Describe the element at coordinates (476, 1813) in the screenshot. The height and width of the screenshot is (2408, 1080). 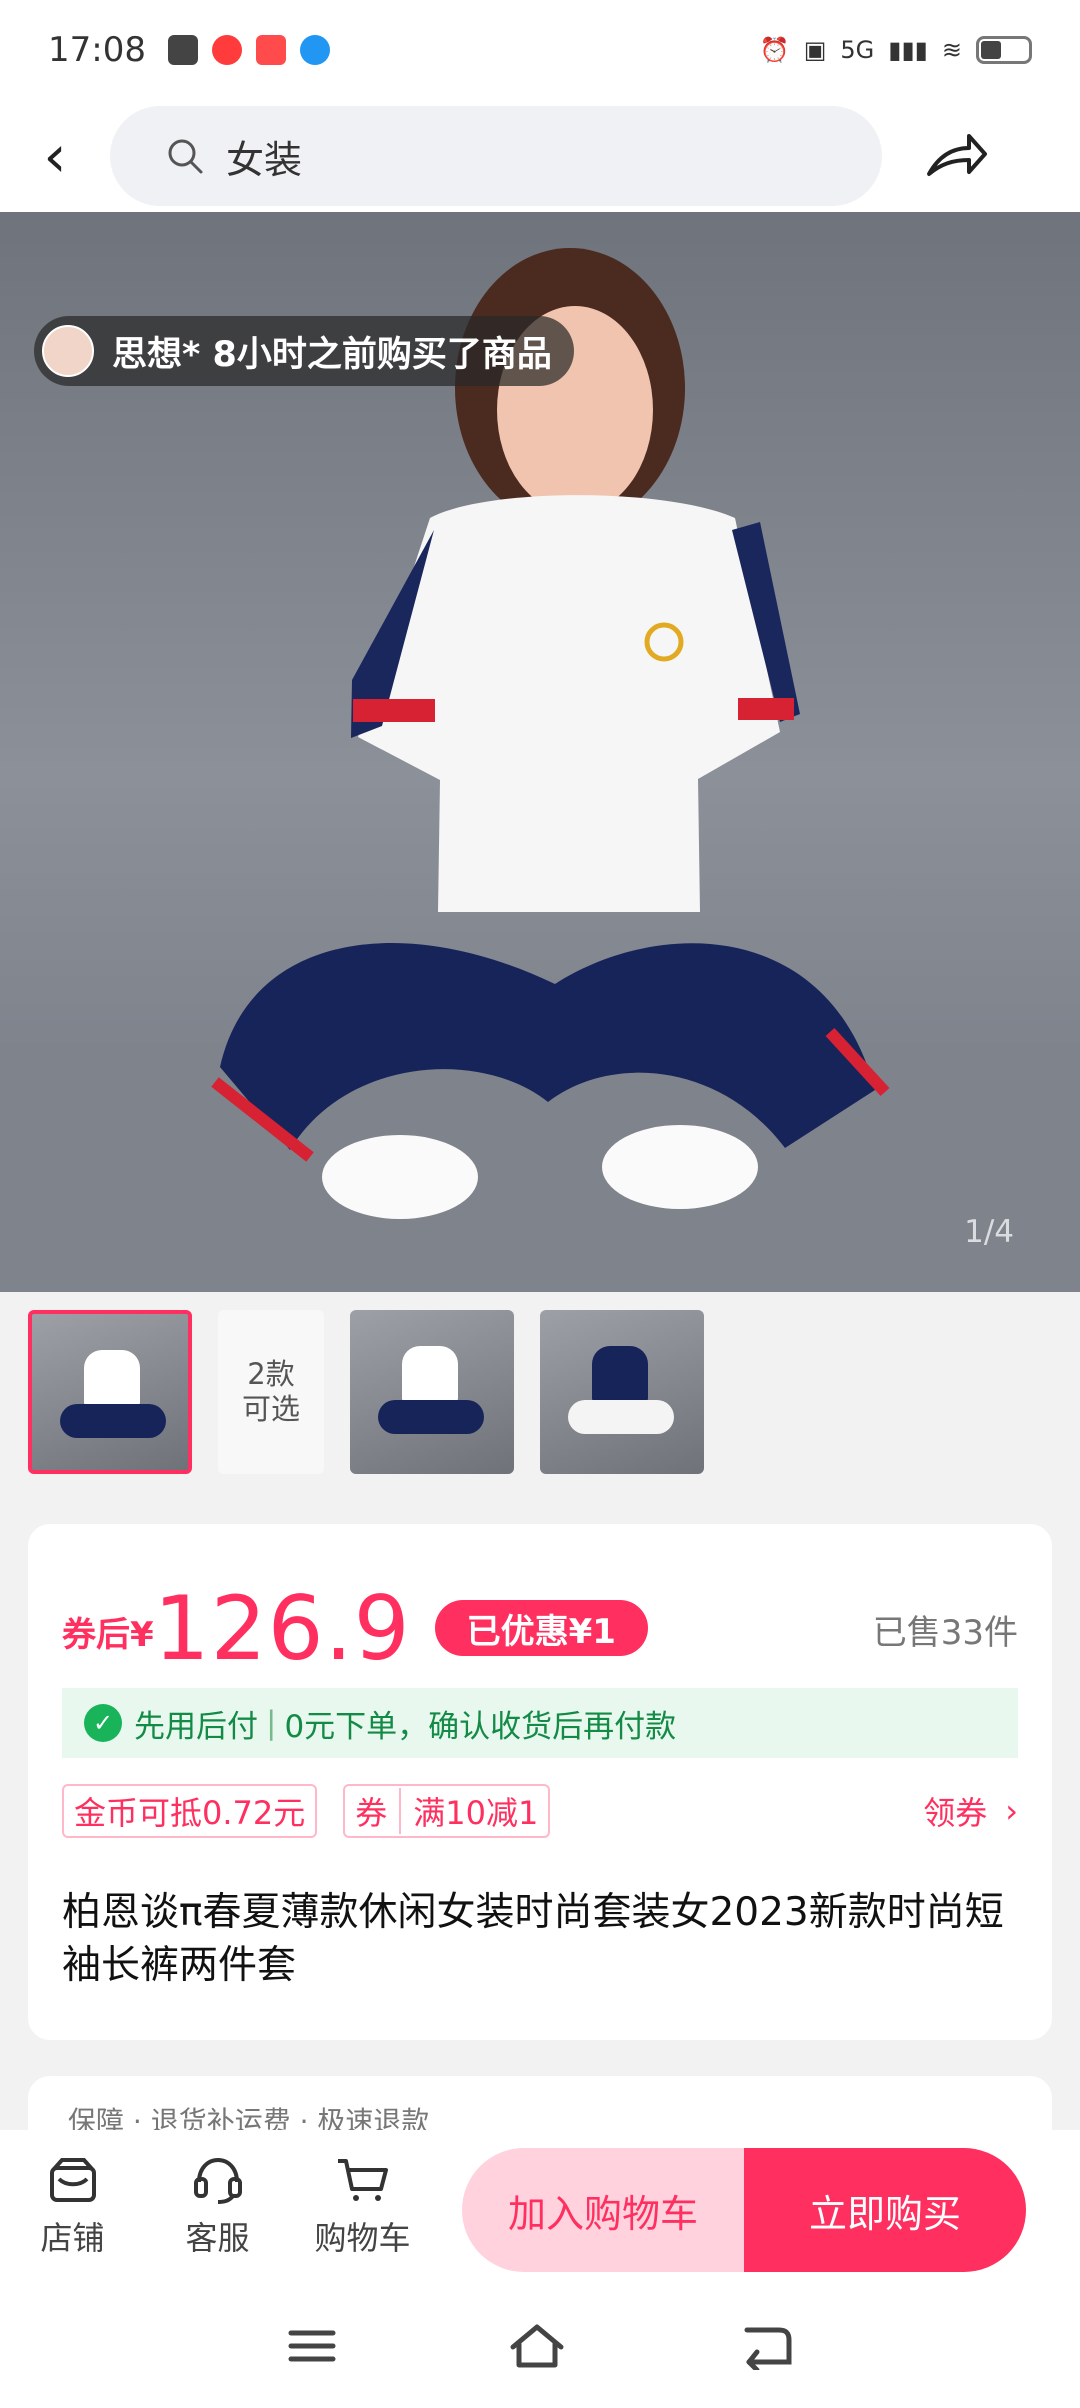
I see `coupon-text: 满10减1` at that location.